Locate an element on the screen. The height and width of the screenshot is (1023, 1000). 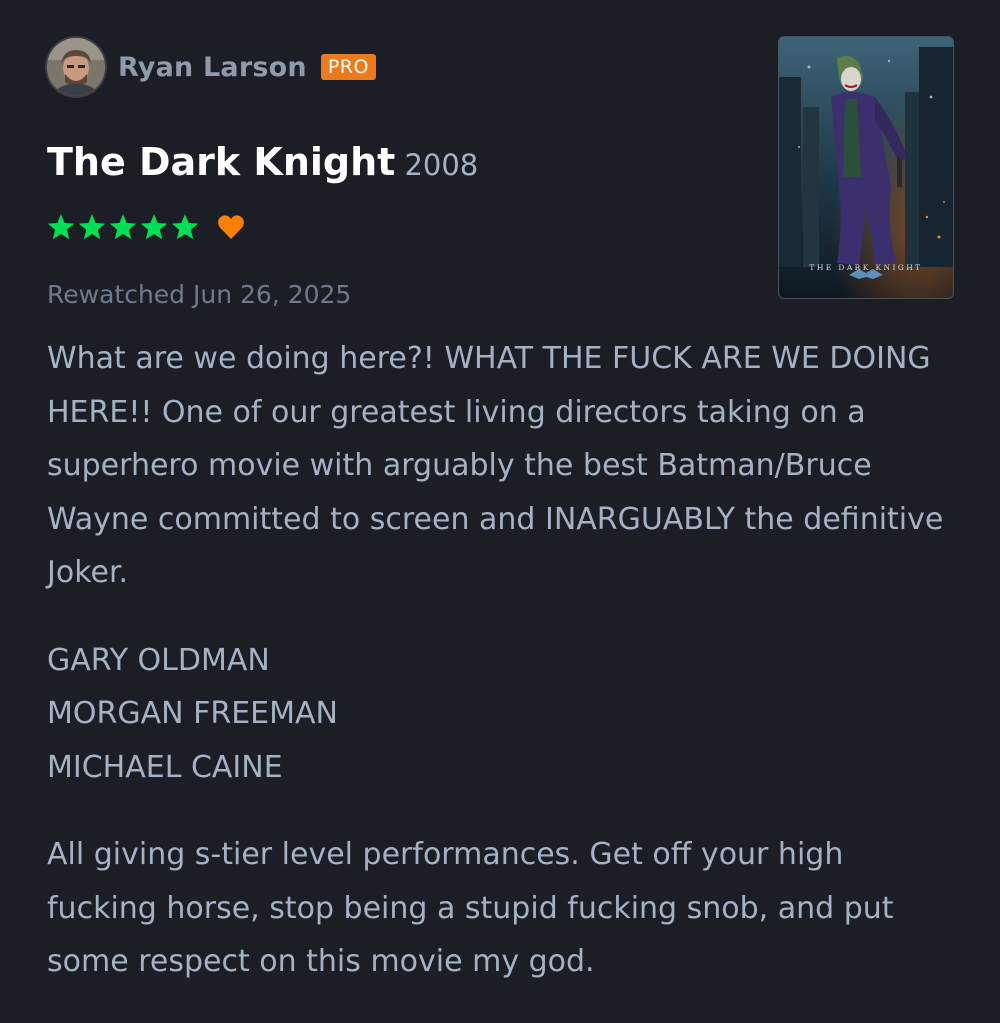
liked-heart-icon is located at coordinates (231, 227).